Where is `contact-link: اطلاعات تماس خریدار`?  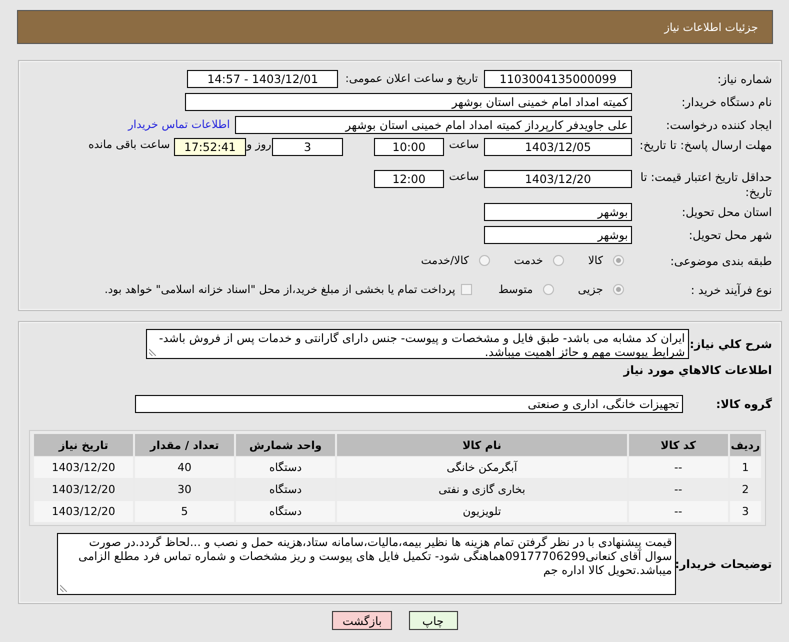 contact-link: اطلاعات تماس خریدار is located at coordinates (179, 124).